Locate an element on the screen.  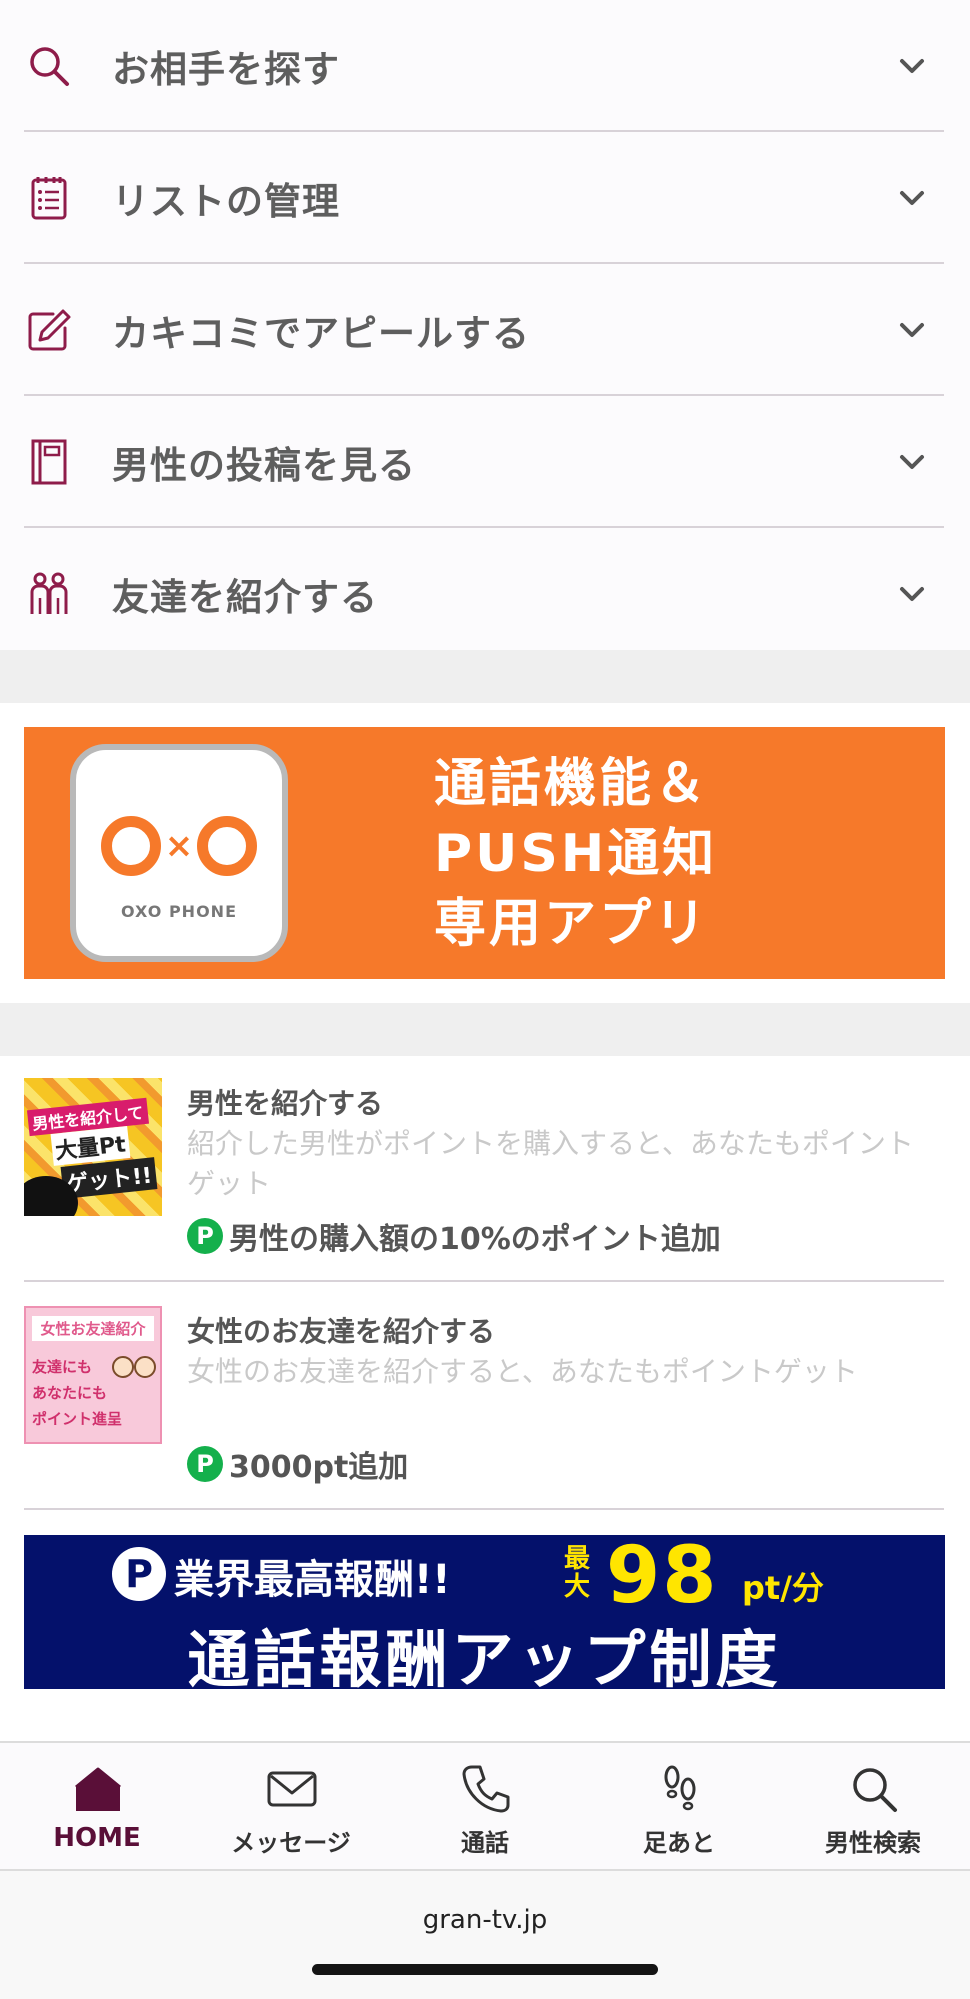
invite-title: 女性のお友達を紹介する is located at coordinates (341, 1331).